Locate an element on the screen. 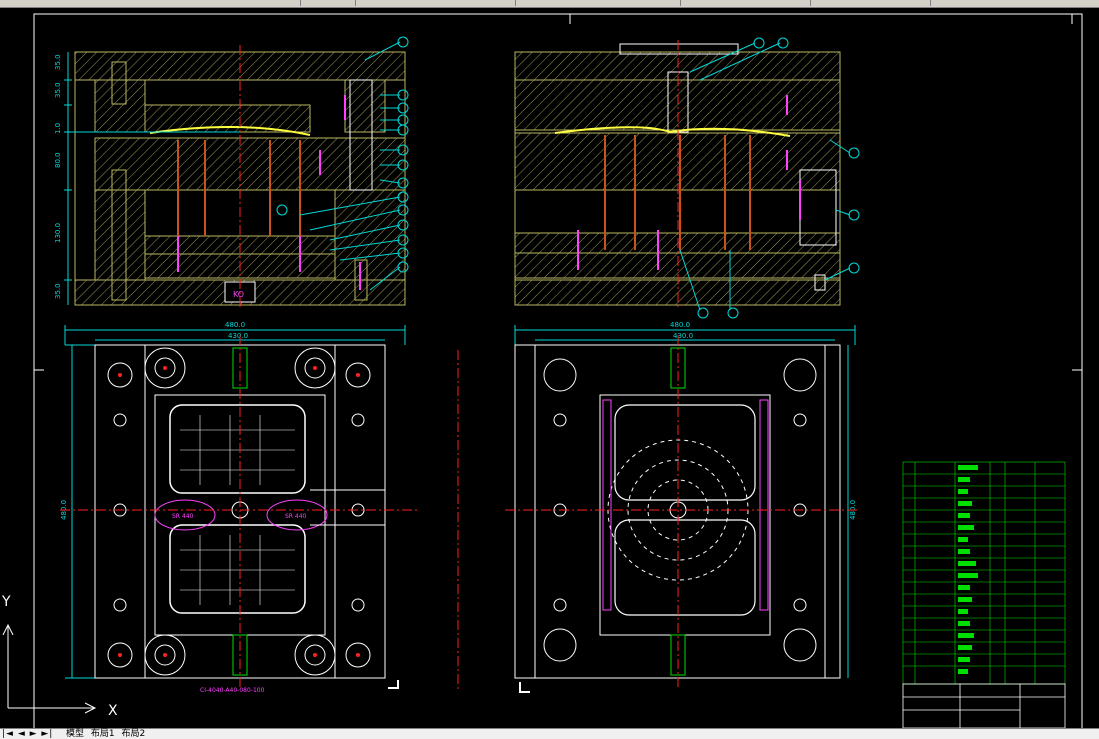 This screenshot has height=739, width=1099. spec-note: CI-4040-A40-080-100 is located at coordinates (232, 690).